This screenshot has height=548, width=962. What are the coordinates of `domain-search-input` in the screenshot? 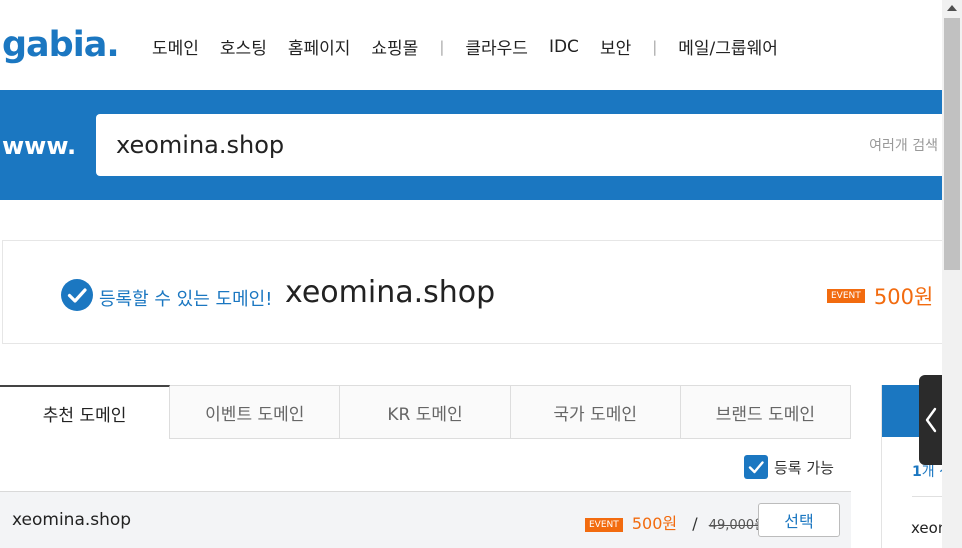 It's located at (466, 145).